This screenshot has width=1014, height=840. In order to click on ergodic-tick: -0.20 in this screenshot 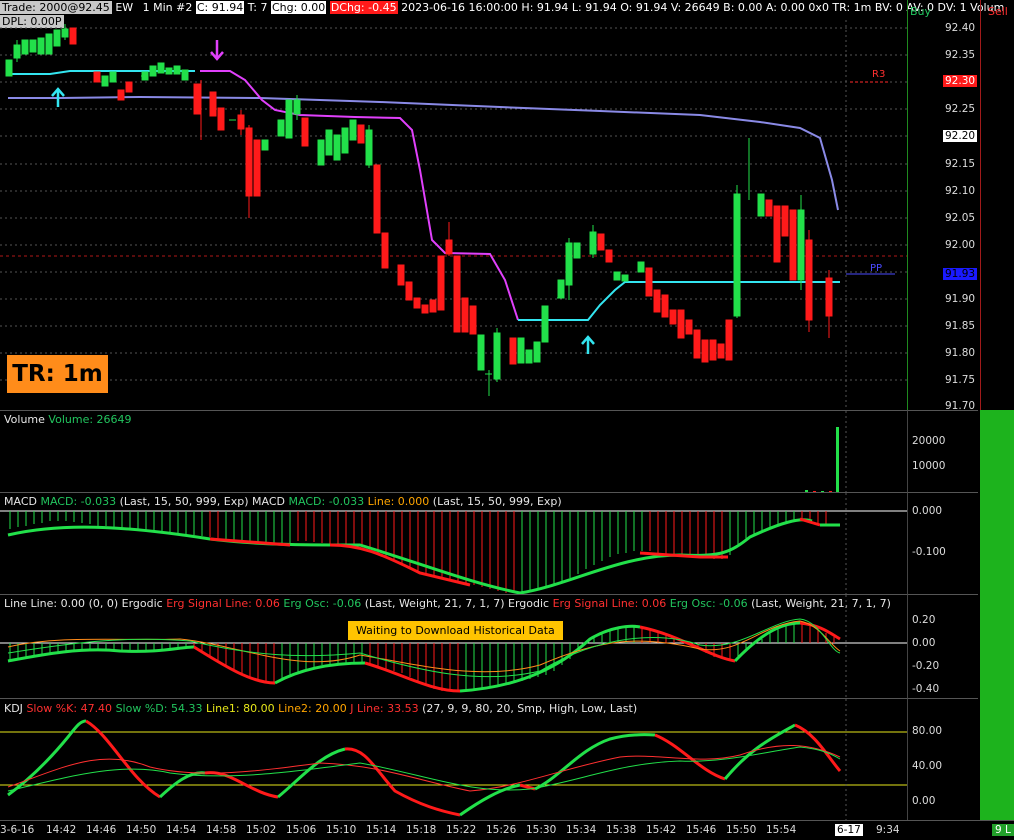, I will do `click(926, 666)`.